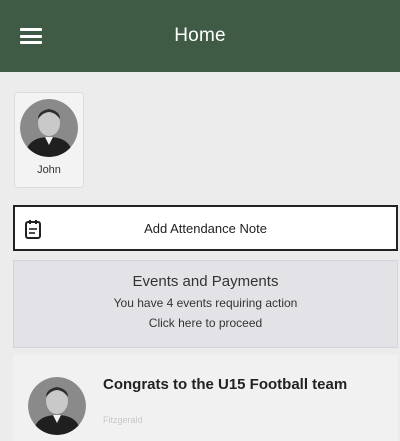 This screenshot has width=400, height=441. What do you see at coordinates (33, 229) in the screenshot?
I see `notepad-icon` at bounding box center [33, 229].